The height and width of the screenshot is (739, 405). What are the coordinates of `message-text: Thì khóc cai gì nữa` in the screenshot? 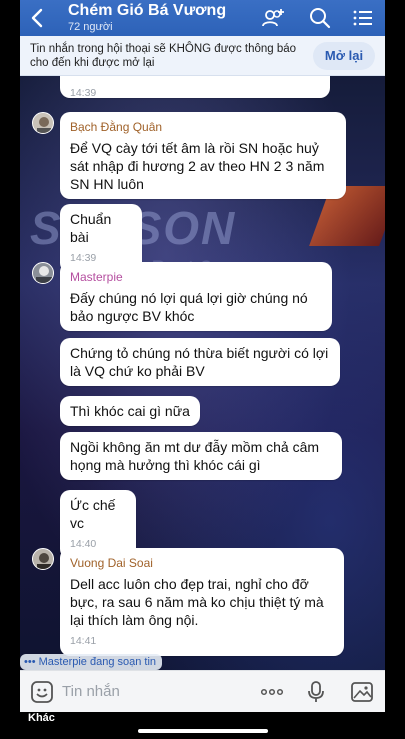 It's located at (130, 411).